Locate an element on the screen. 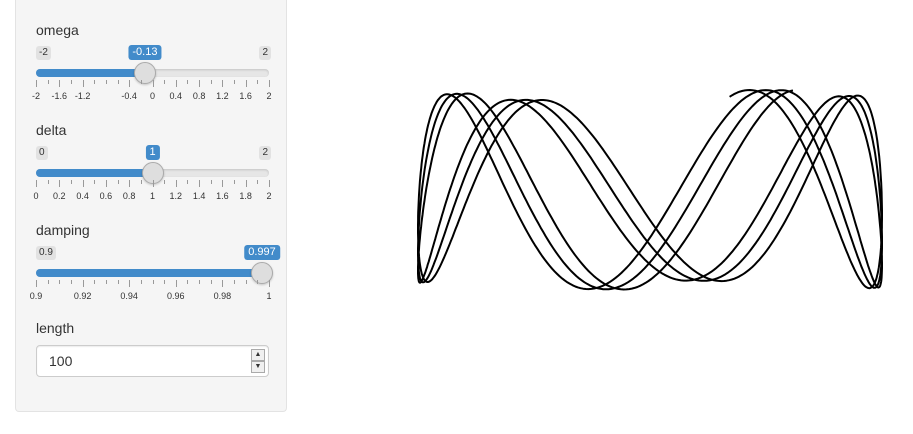 Image resolution: width=913 pixels, height=434 pixels. damping-min-label: 0.9 is located at coordinates (46, 253).